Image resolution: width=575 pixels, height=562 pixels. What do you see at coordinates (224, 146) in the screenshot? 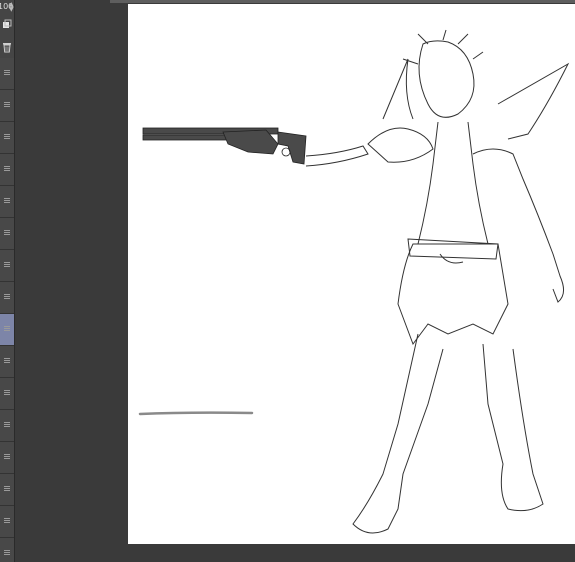
I see `shotgun-drawing` at bounding box center [224, 146].